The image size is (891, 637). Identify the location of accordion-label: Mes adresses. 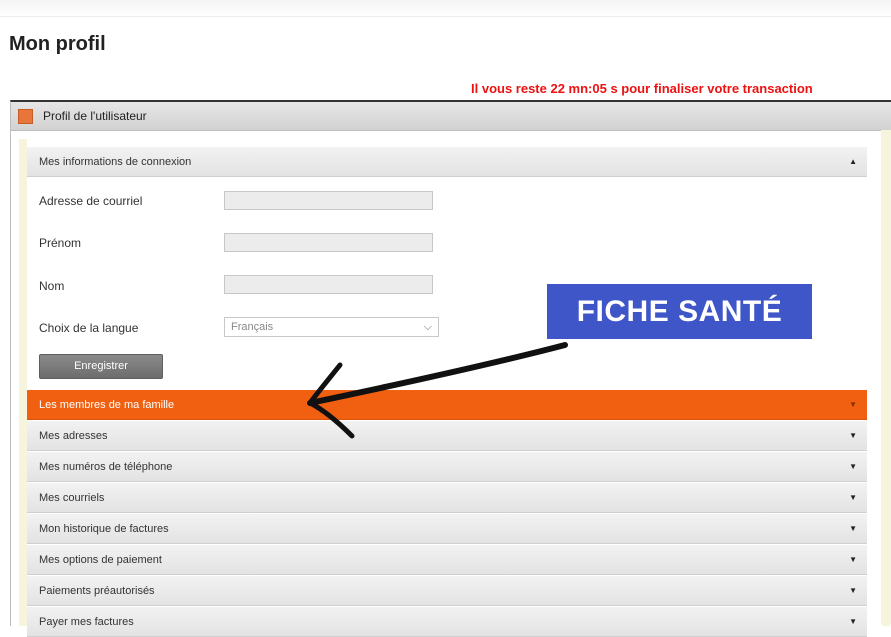
(73, 435).